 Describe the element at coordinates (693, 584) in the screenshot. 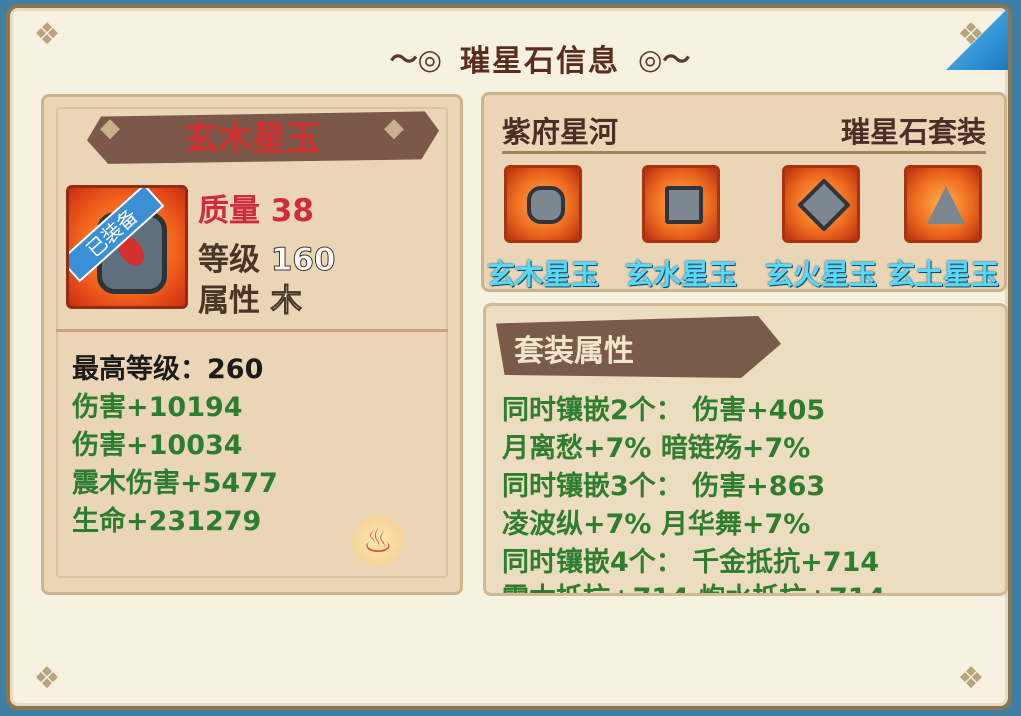

I see `set-bonus-line: 震木抵抗+714 炮水抵抗+714` at that location.